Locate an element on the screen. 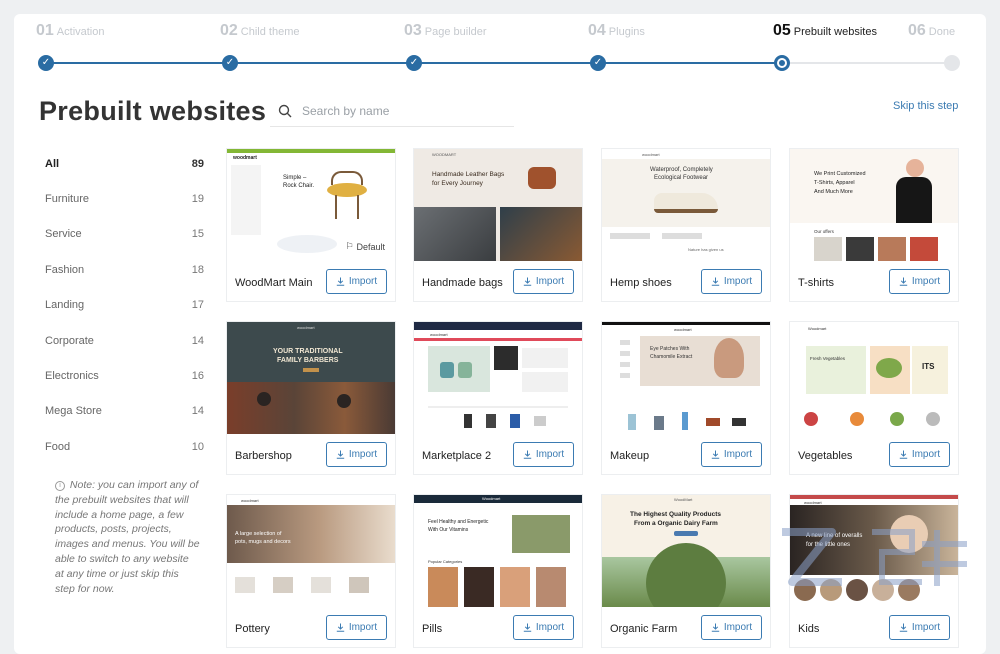  website-name: Vegetables is located at coordinates (825, 456).